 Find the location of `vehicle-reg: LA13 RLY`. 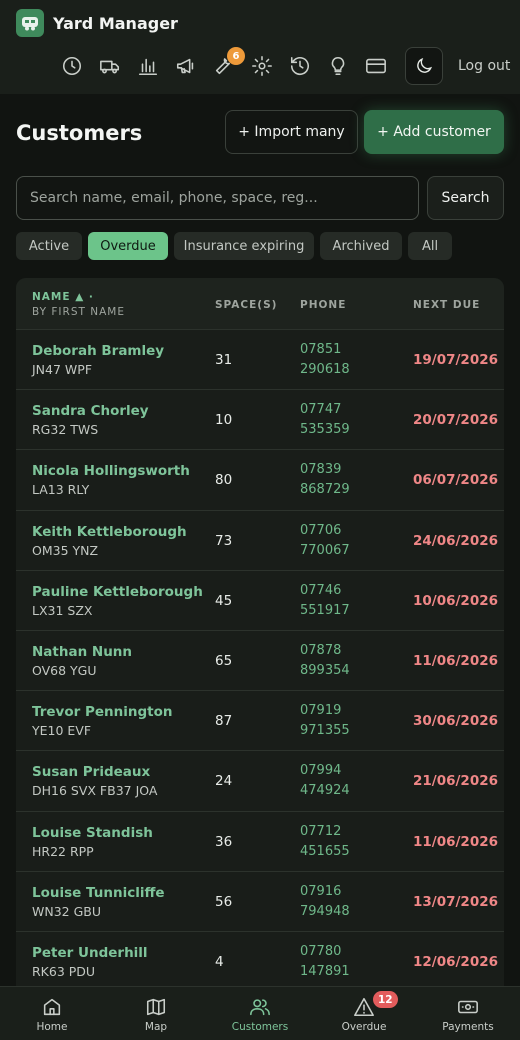

vehicle-reg: LA13 RLY is located at coordinates (61, 490).